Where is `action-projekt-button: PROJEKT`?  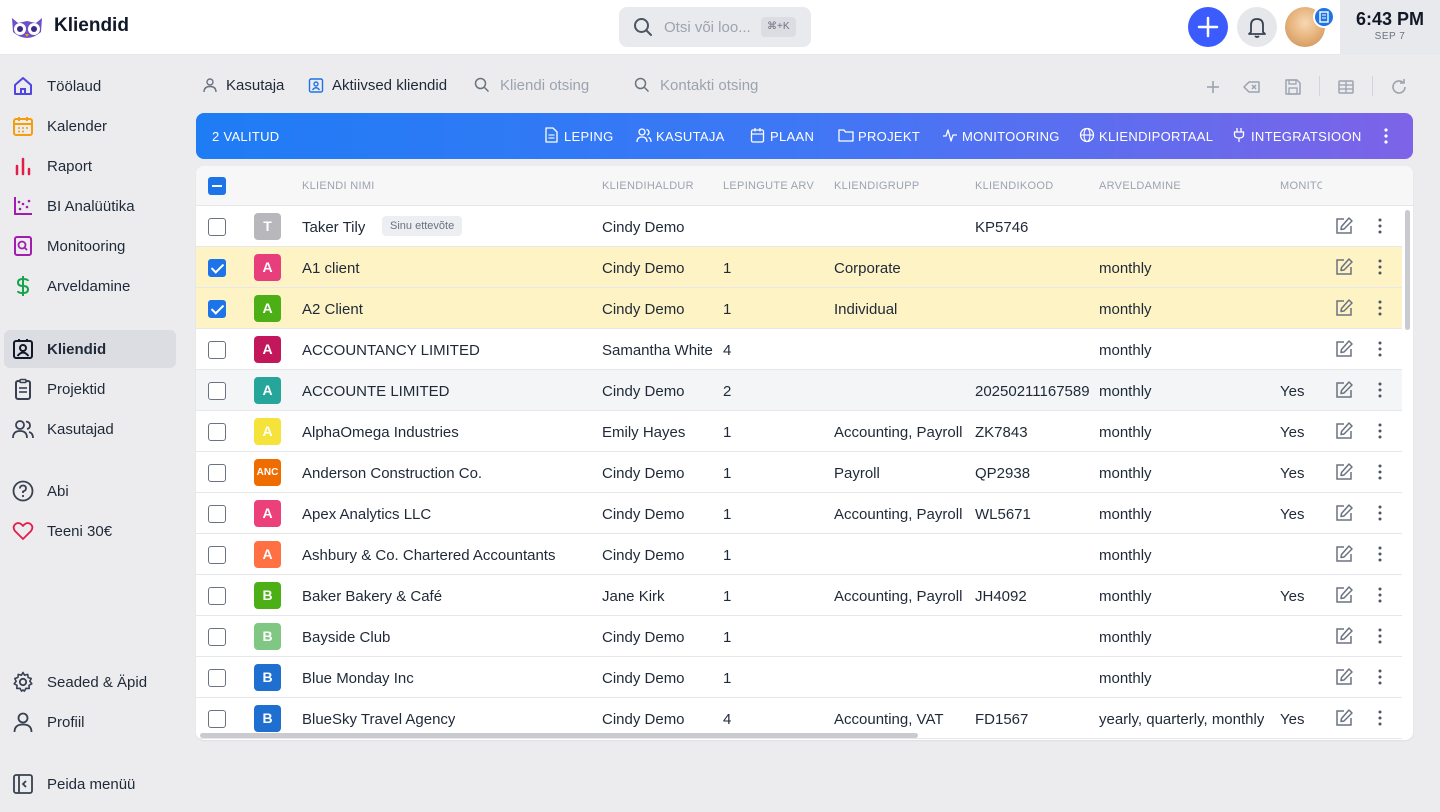 action-projekt-button: PROJEKT is located at coordinates (879, 137).